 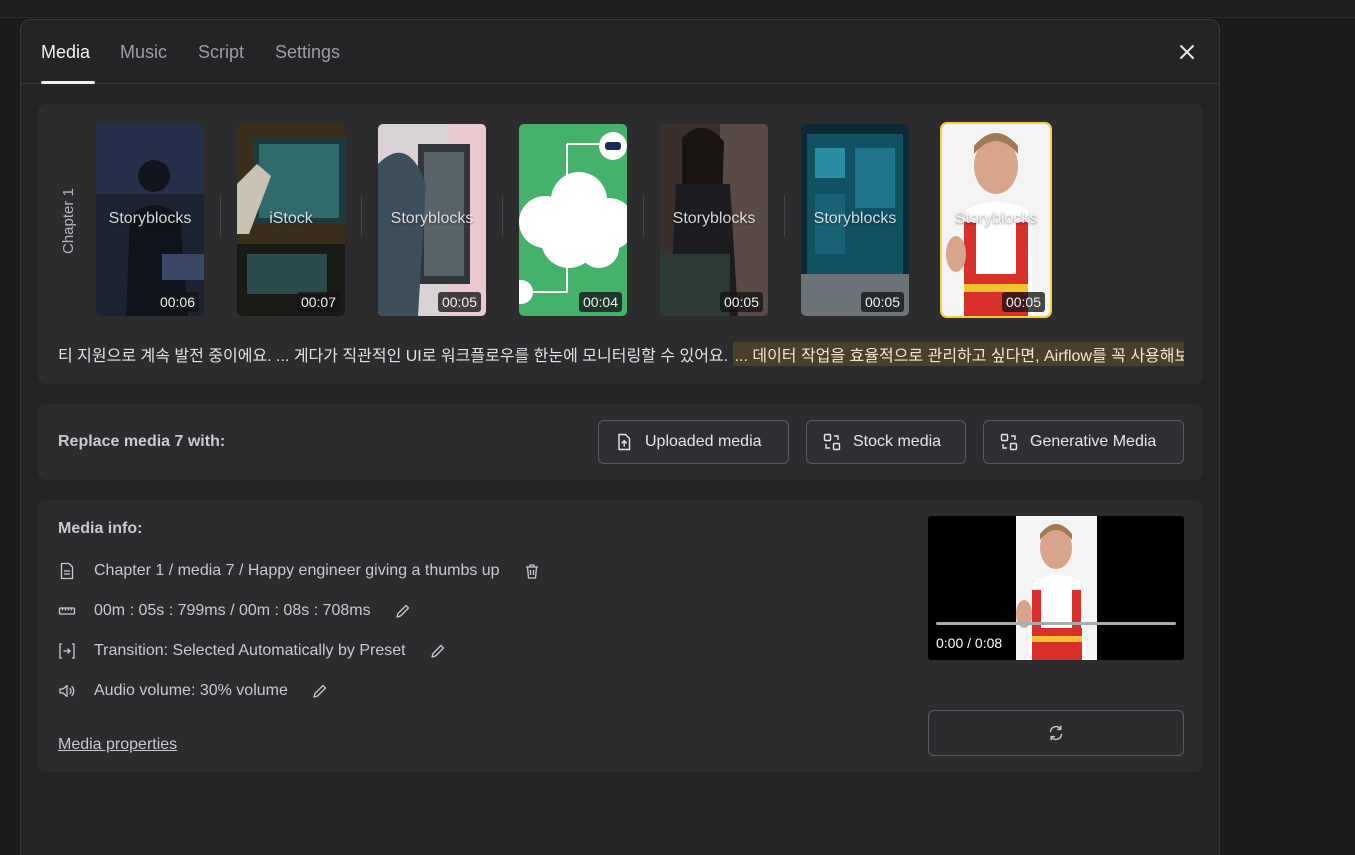 What do you see at coordinates (117, 745) in the screenshot?
I see `media-properties-link: Media properties` at bounding box center [117, 745].